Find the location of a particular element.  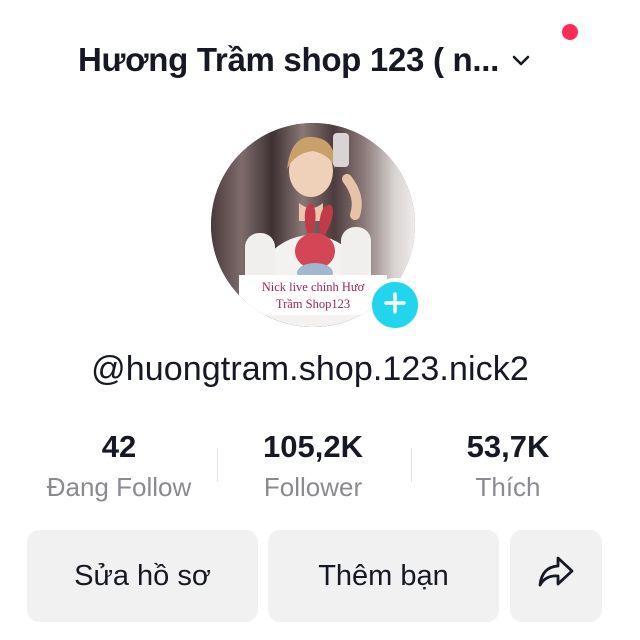

stat-following: 42 Đang Follow is located at coordinates (119, 466).